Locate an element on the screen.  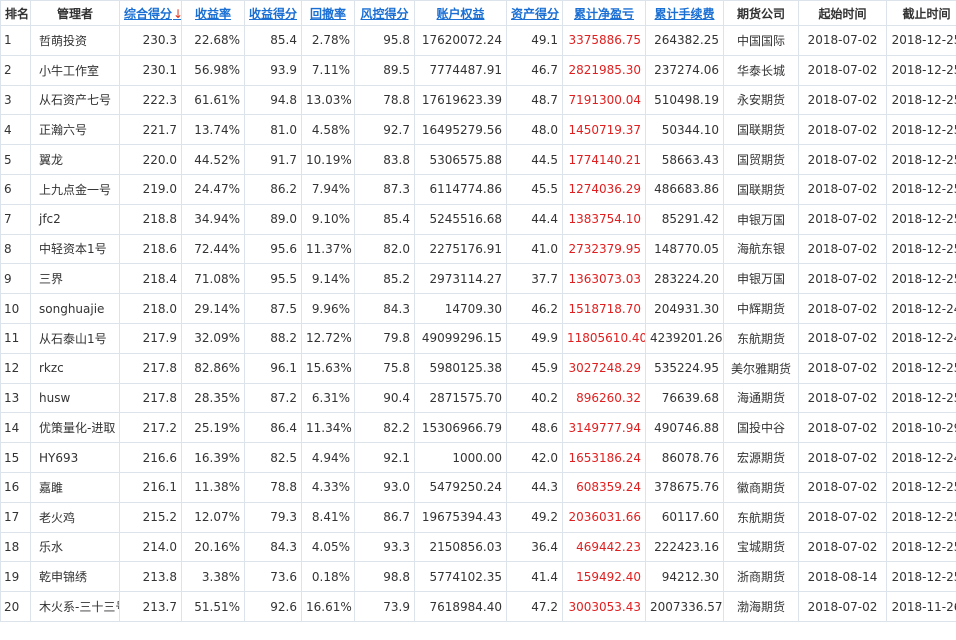
return-rate-cell: 11.38% is located at coordinates (213, 487).